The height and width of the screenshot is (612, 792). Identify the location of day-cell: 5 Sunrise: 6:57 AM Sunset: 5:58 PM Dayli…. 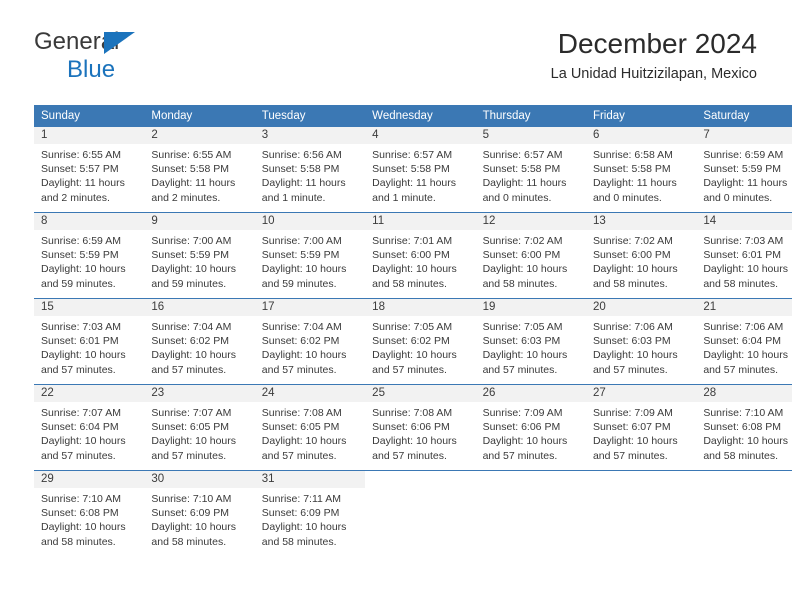
(530, 170).